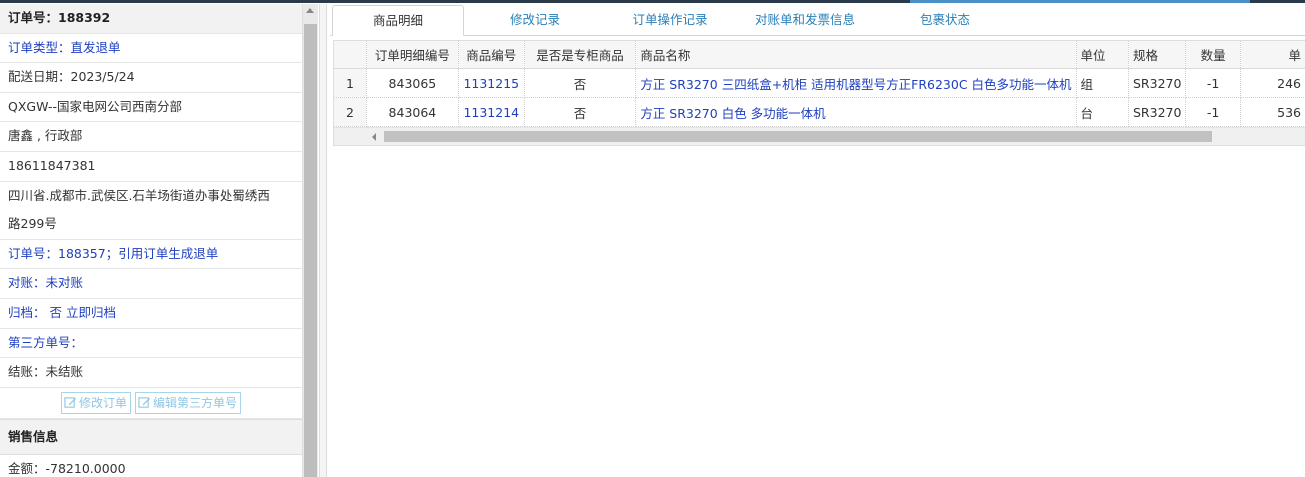 The width and height of the screenshot is (1305, 477). Describe the element at coordinates (27, 283) in the screenshot. I see `reconcile-label: 对账：` at that location.